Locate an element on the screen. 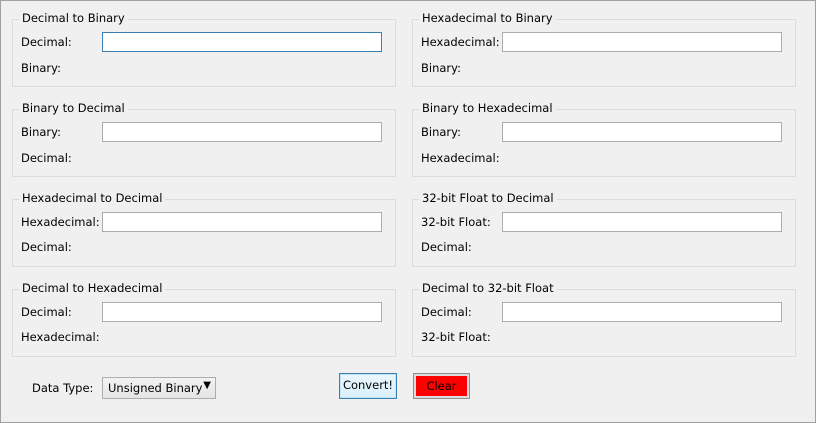  float-to-decimal-input is located at coordinates (642, 222).